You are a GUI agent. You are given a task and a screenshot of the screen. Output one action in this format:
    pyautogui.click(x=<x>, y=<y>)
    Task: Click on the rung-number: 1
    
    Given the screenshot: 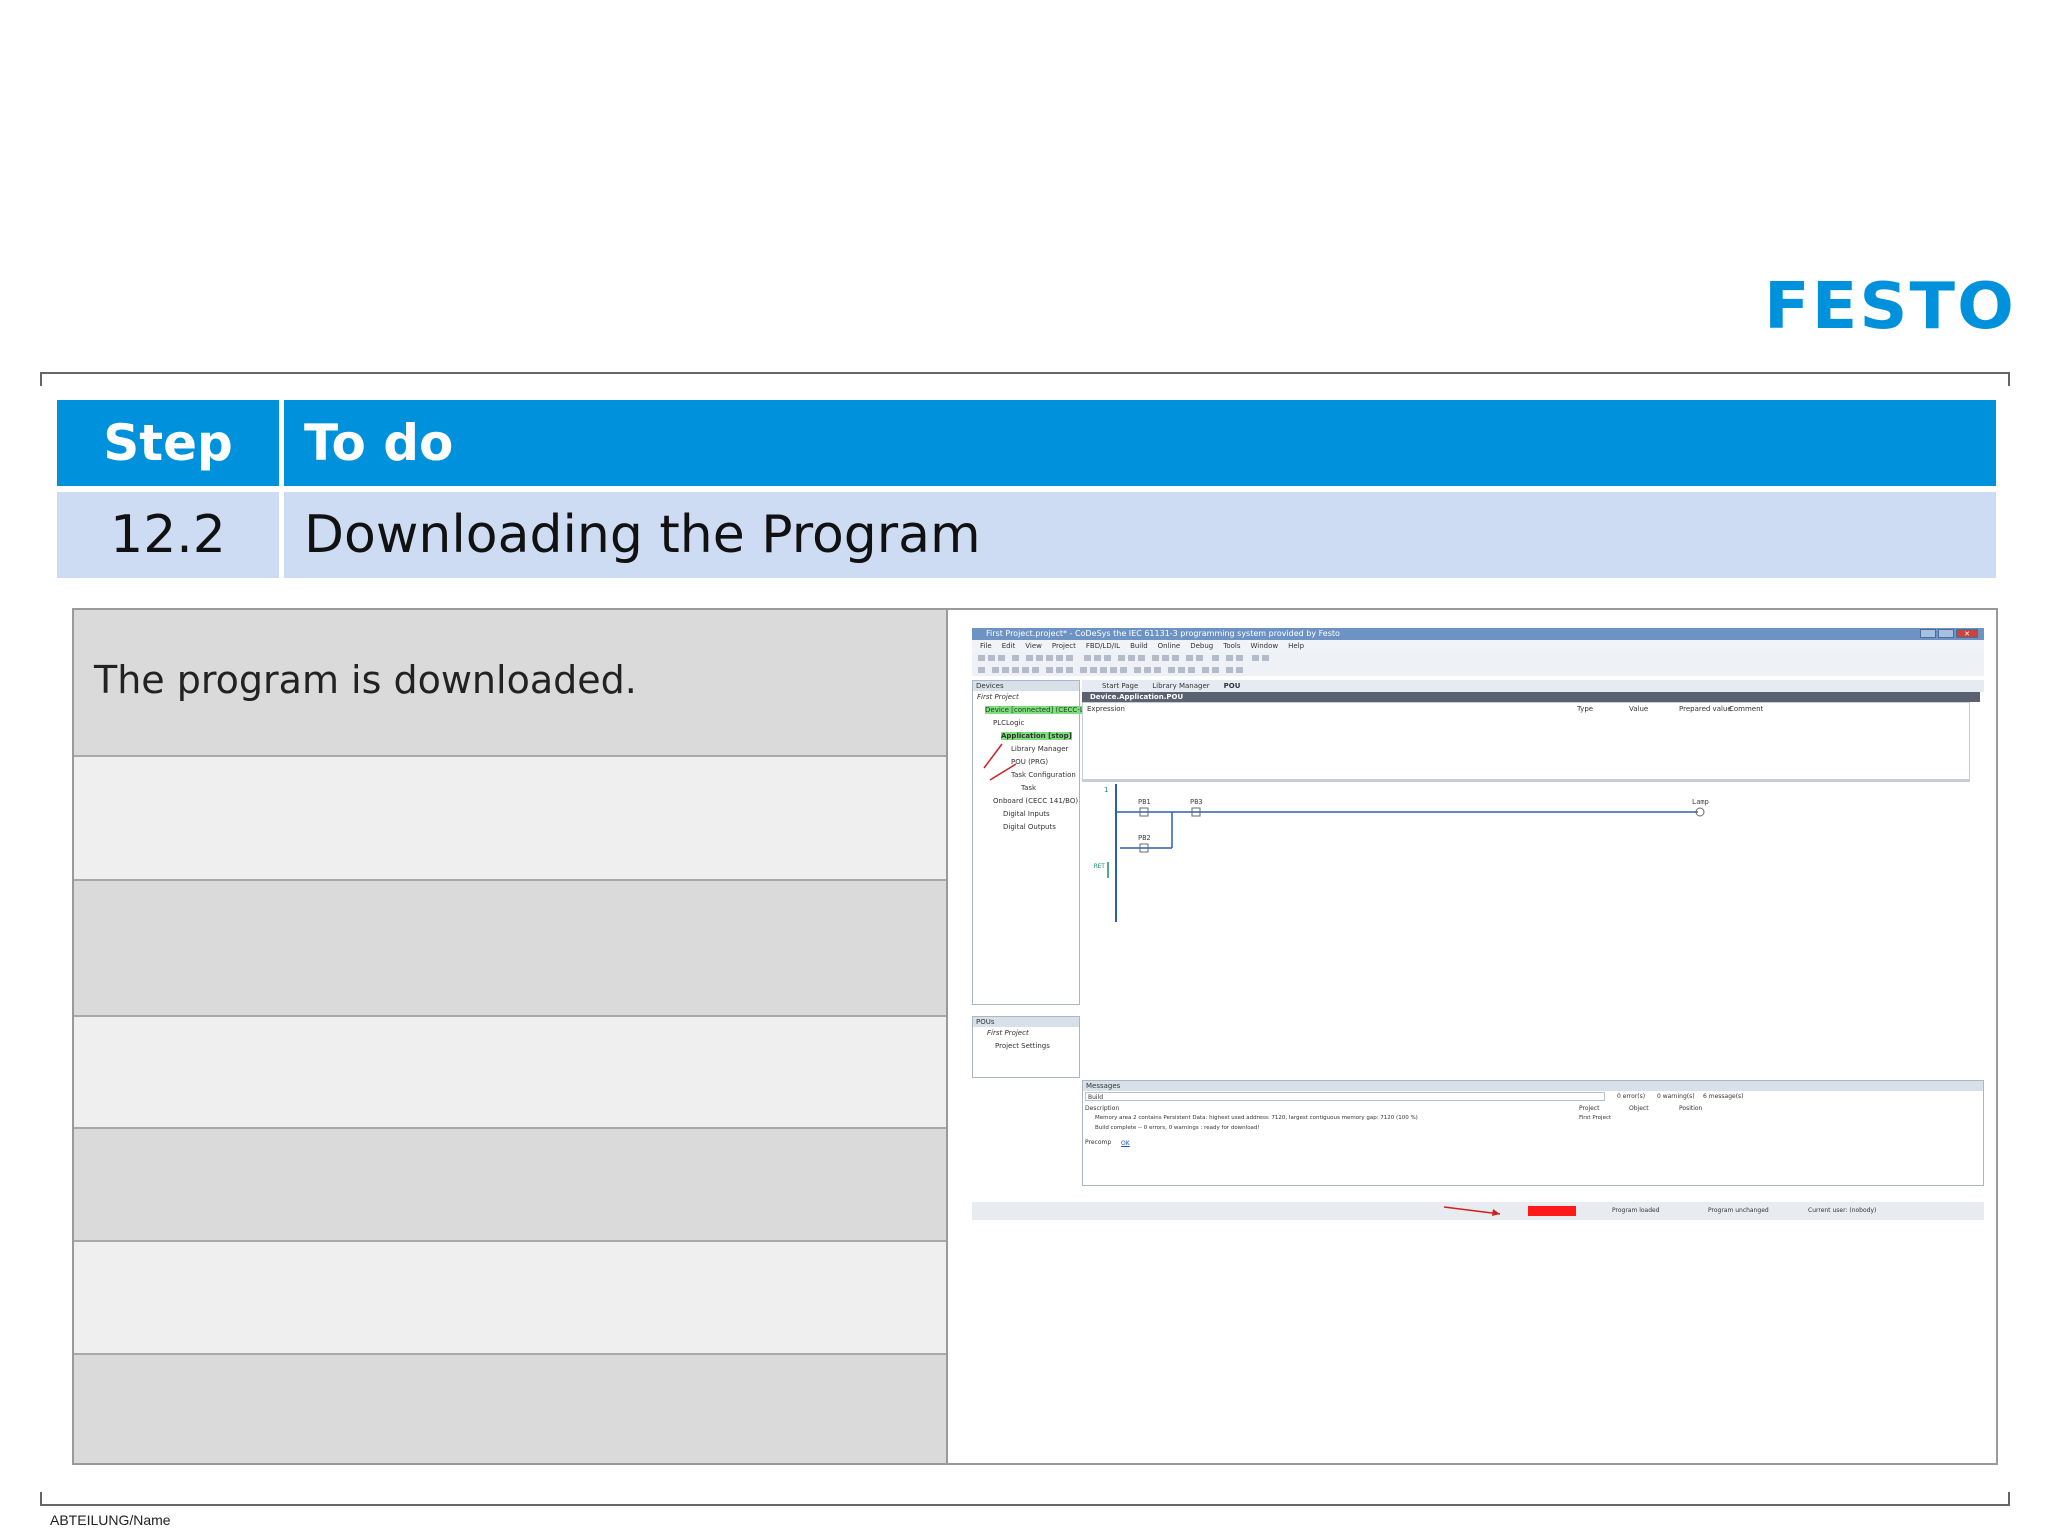 What is the action you would take?
    pyautogui.click(x=1106, y=790)
    